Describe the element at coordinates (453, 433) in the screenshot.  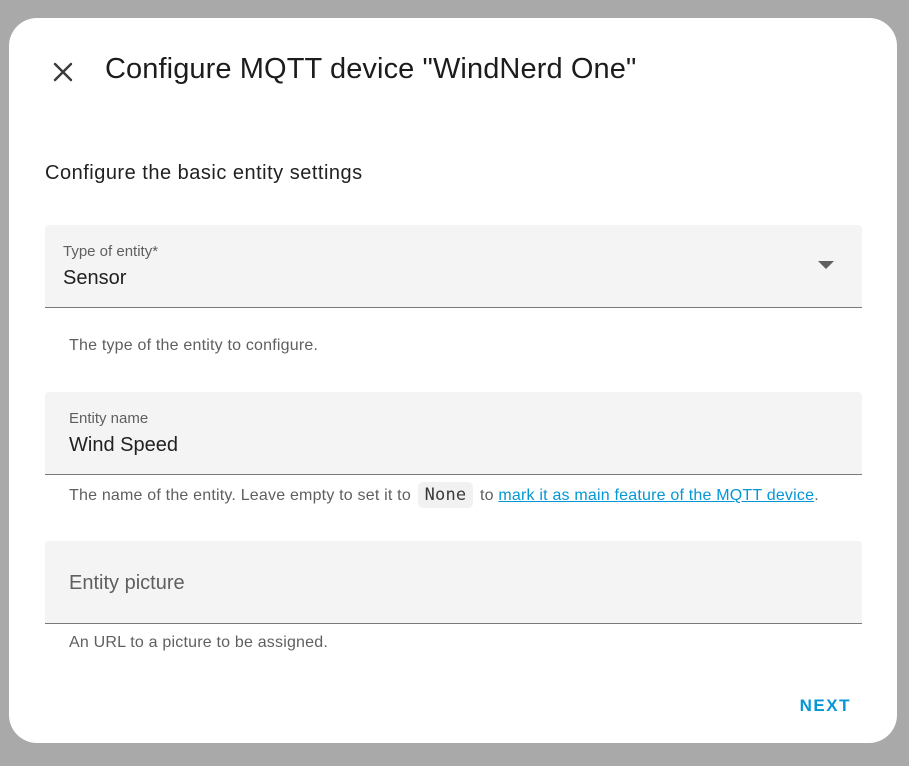
I see `entity-name-field: Entity name Wind Speed` at that location.